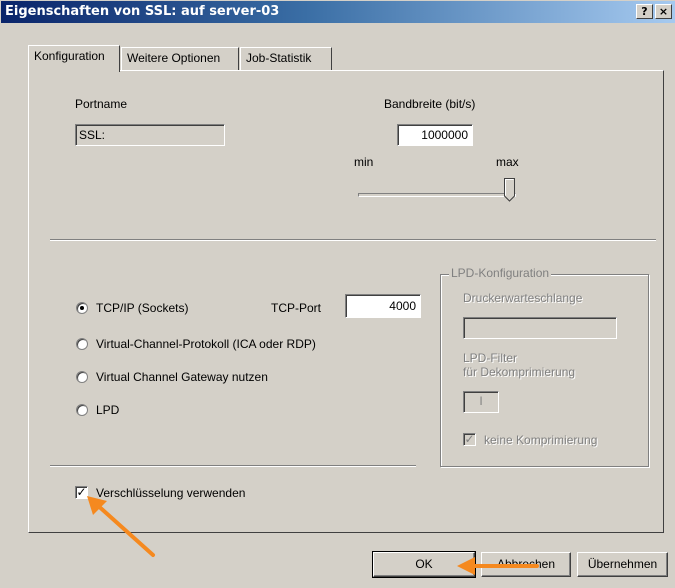  Describe the element at coordinates (170, 493) in the screenshot. I see `encryption-label: Verschlüsselung verwenden` at that location.